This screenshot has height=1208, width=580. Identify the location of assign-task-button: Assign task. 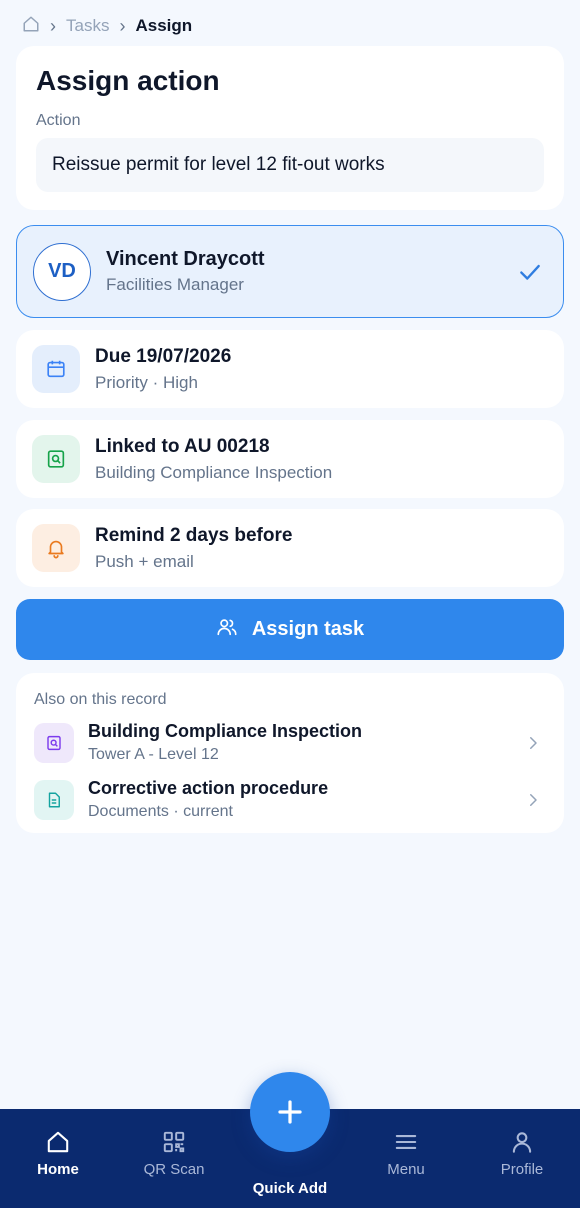
(290, 629).